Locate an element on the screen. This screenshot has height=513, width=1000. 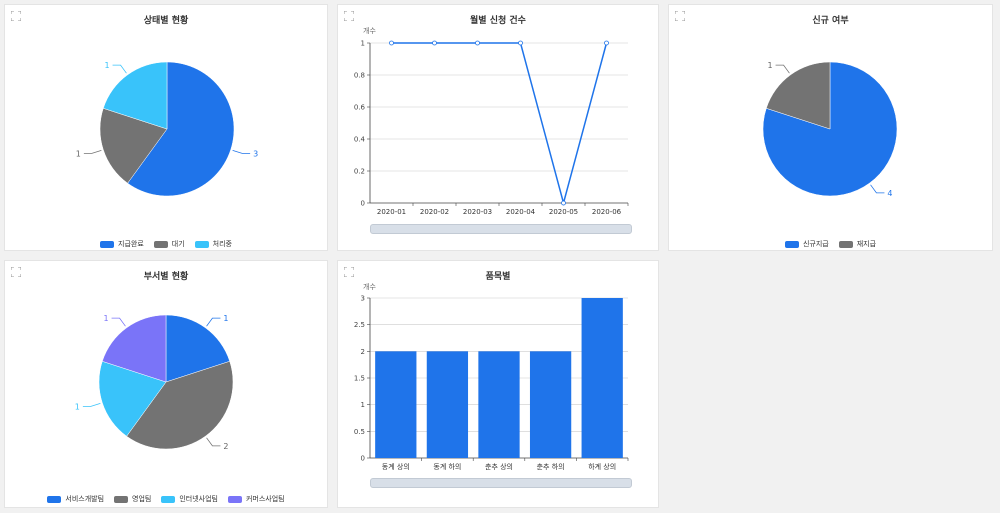
legend-item: 재지급 is located at coordinates (857, 244).